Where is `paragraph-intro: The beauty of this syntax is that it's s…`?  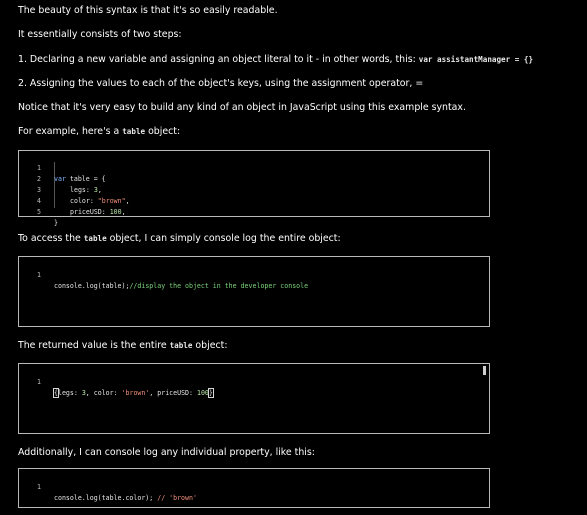 paragraph-intro: The beauty of this syntax is that it's s… is located at coordinates (148, 10).